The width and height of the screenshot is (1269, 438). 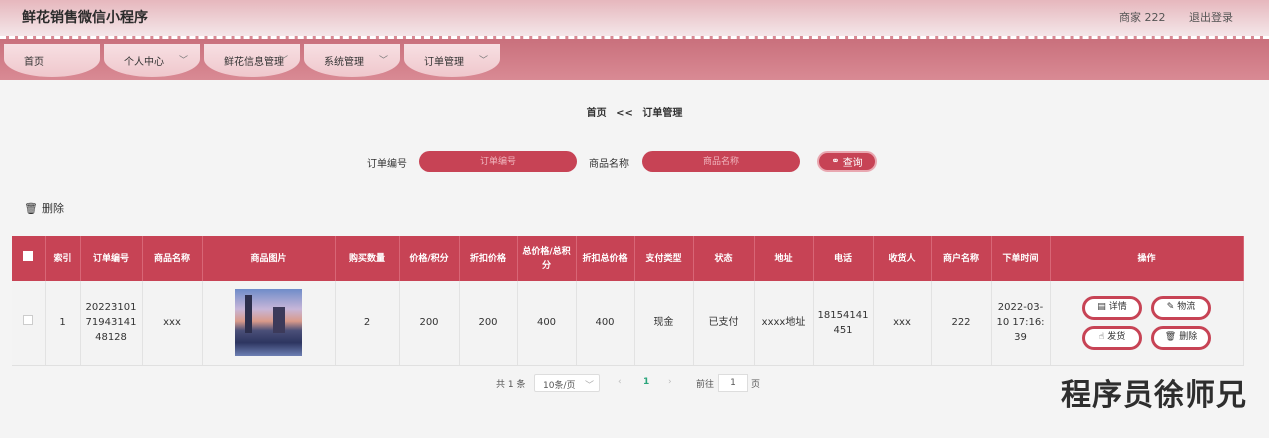 I want to click on top-bar: 鲜花销售微信小程序 商家 222 退出登录, so click(x=634, y=18).